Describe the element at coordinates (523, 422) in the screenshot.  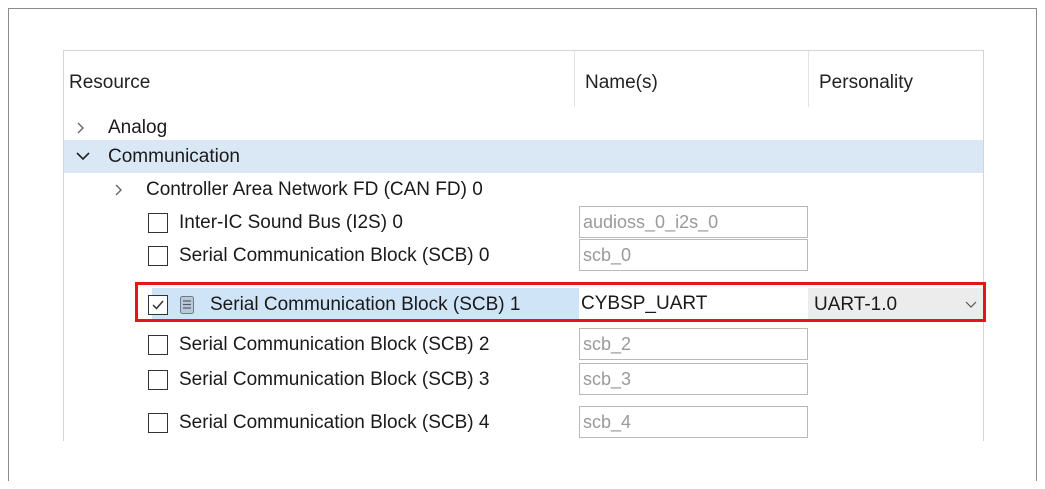
I see `tree-row-scb-4: Serial Communication Block (SCB) 4 scb_4` at that location.